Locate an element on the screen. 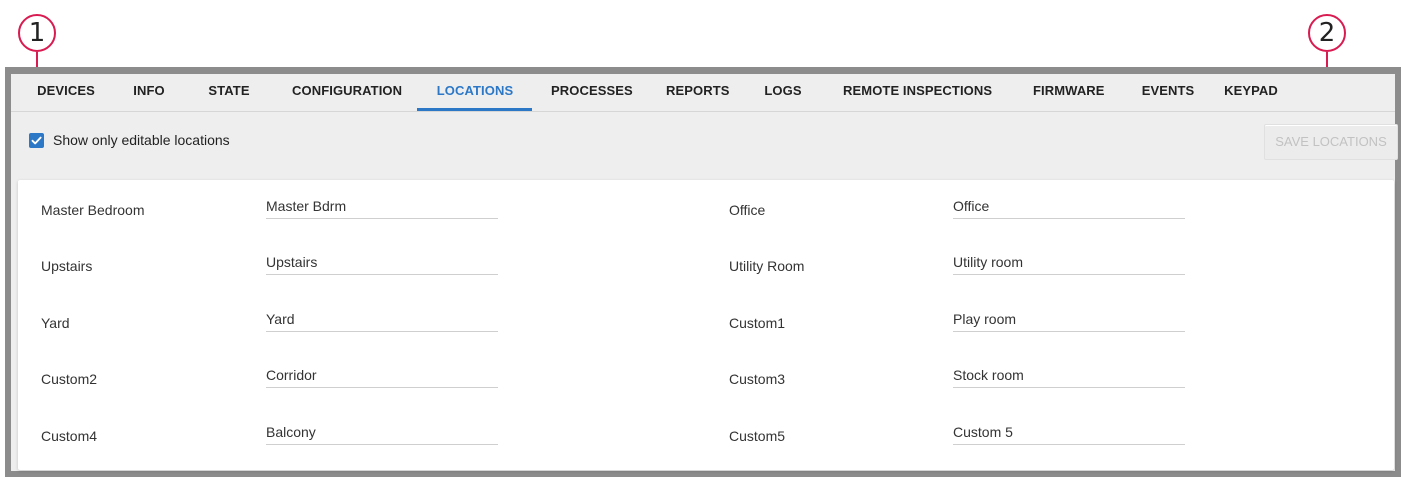  check-icon is located at coordinates (36, 140).